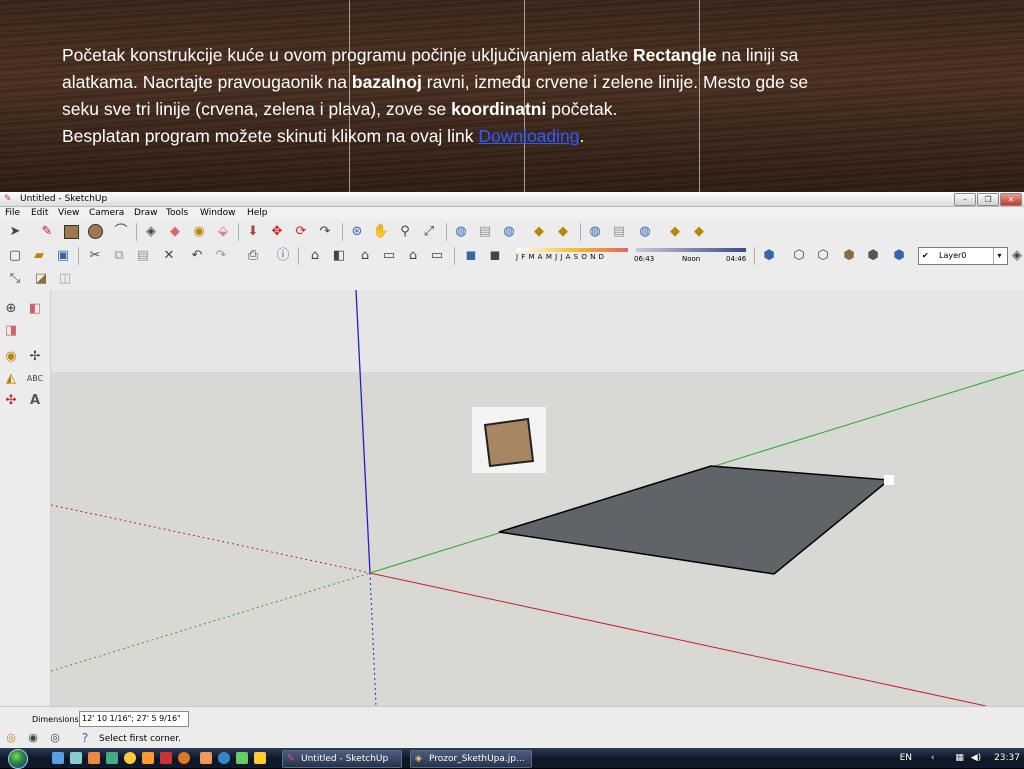 Image resolution: width=1024 pixels, height=769 pixels. Describe the element at coordinates (15, 279) in the screenshot. I see `walk-icon: ⤡` at that location.